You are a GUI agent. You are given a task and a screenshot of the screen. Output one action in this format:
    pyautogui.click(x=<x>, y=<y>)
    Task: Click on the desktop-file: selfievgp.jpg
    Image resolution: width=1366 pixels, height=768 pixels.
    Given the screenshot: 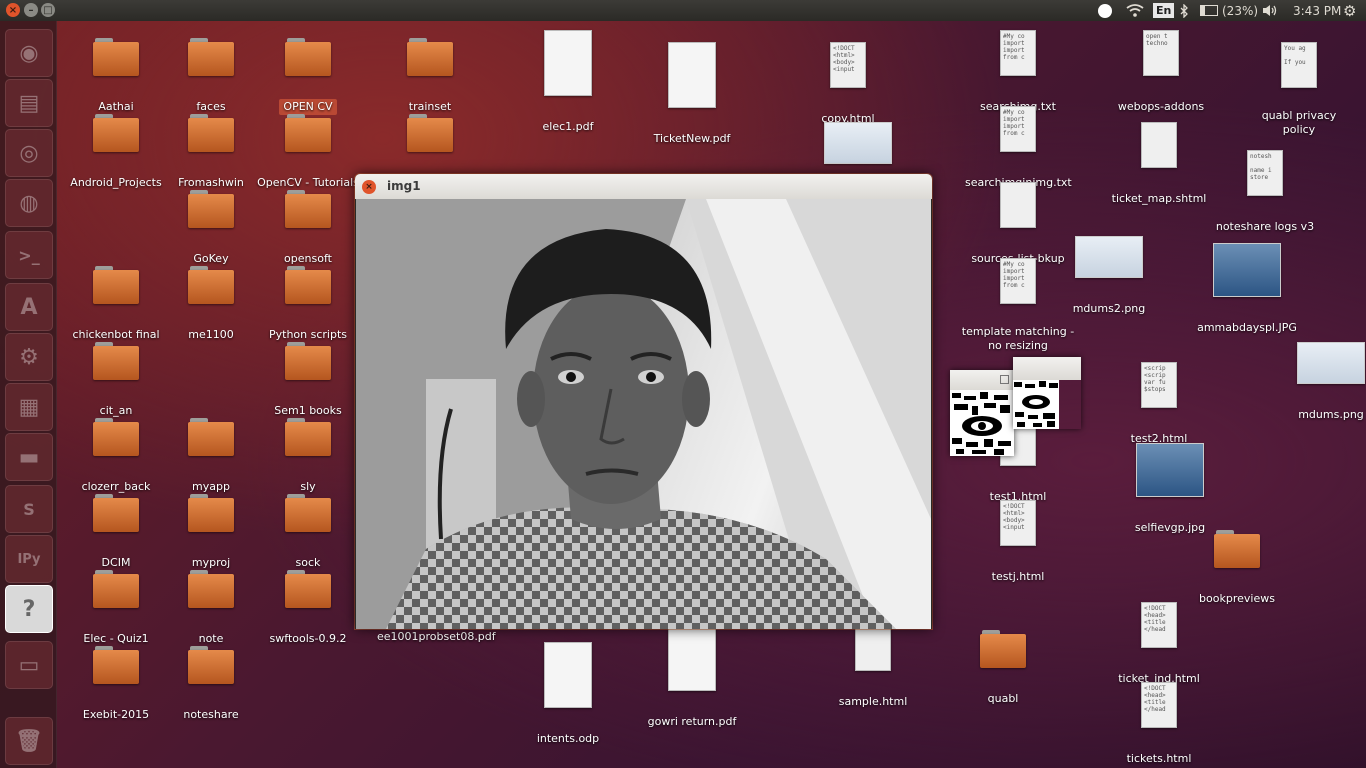 What is the action you would take?
    pyautogui.click(x=1170, y=489)
    